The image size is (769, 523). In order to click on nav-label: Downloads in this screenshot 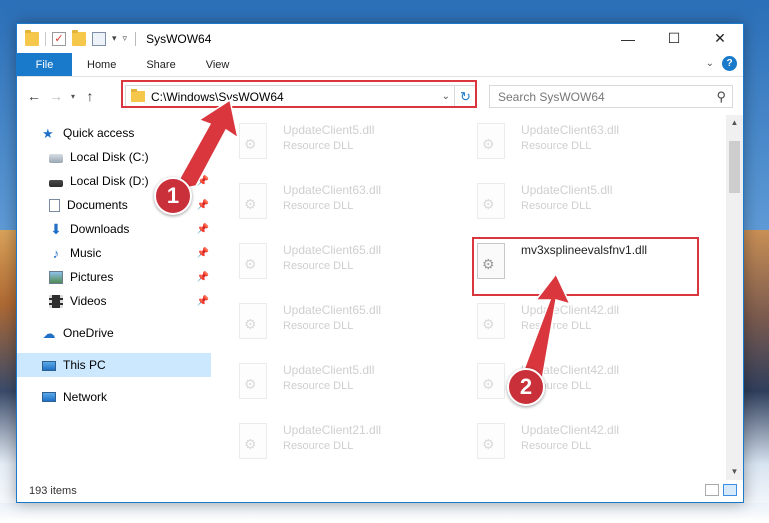, I will do `click(100, 229)`.